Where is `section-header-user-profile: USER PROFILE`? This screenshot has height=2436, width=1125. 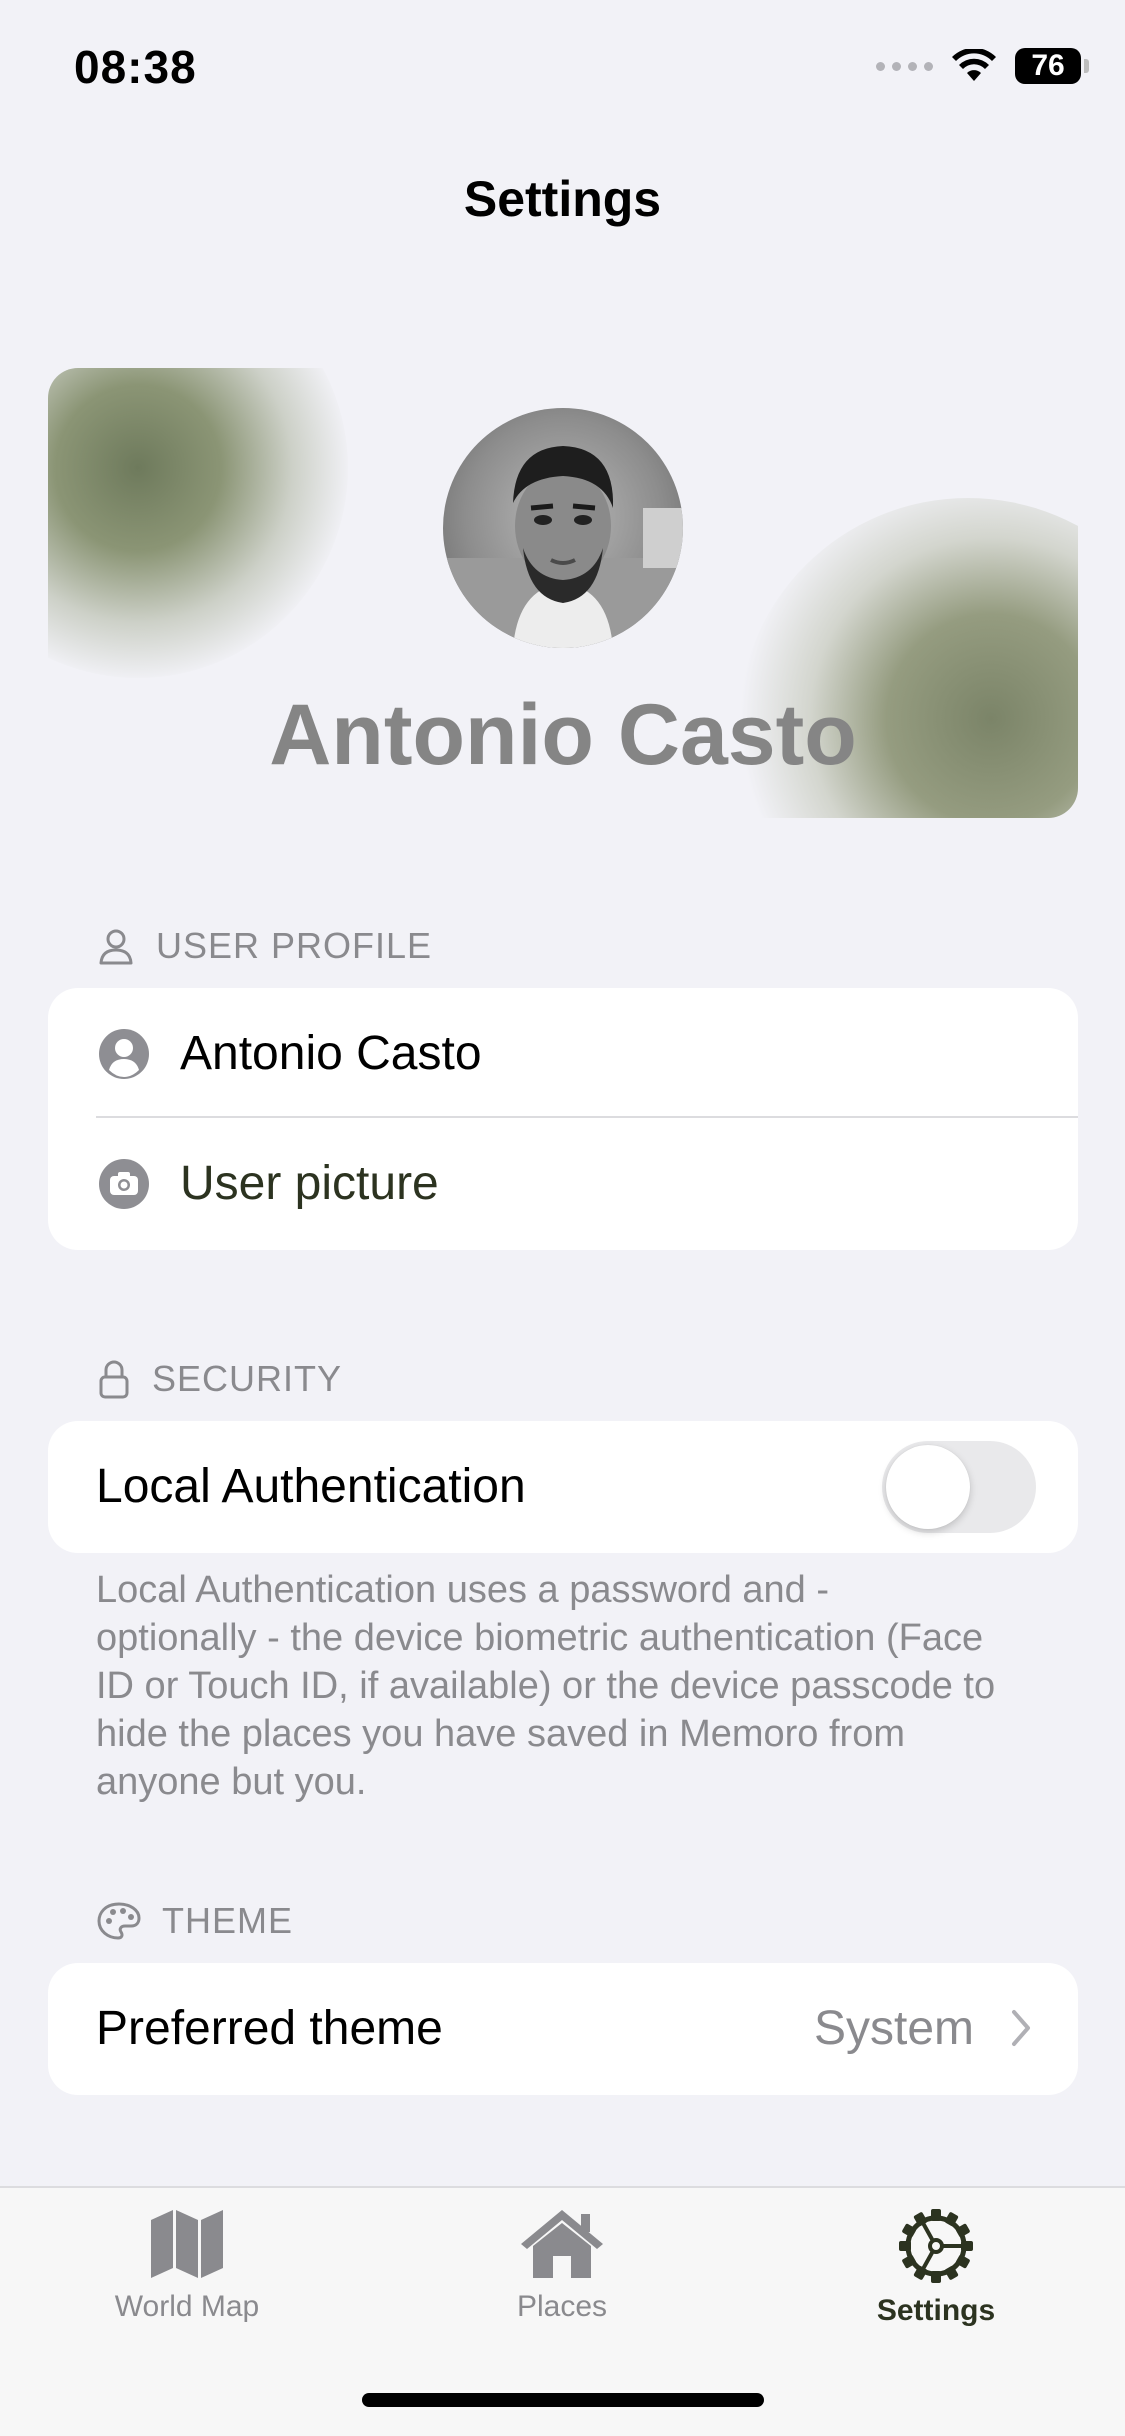
section-header-user-profile: USER PROFILE is located at coordinates (264, 946).